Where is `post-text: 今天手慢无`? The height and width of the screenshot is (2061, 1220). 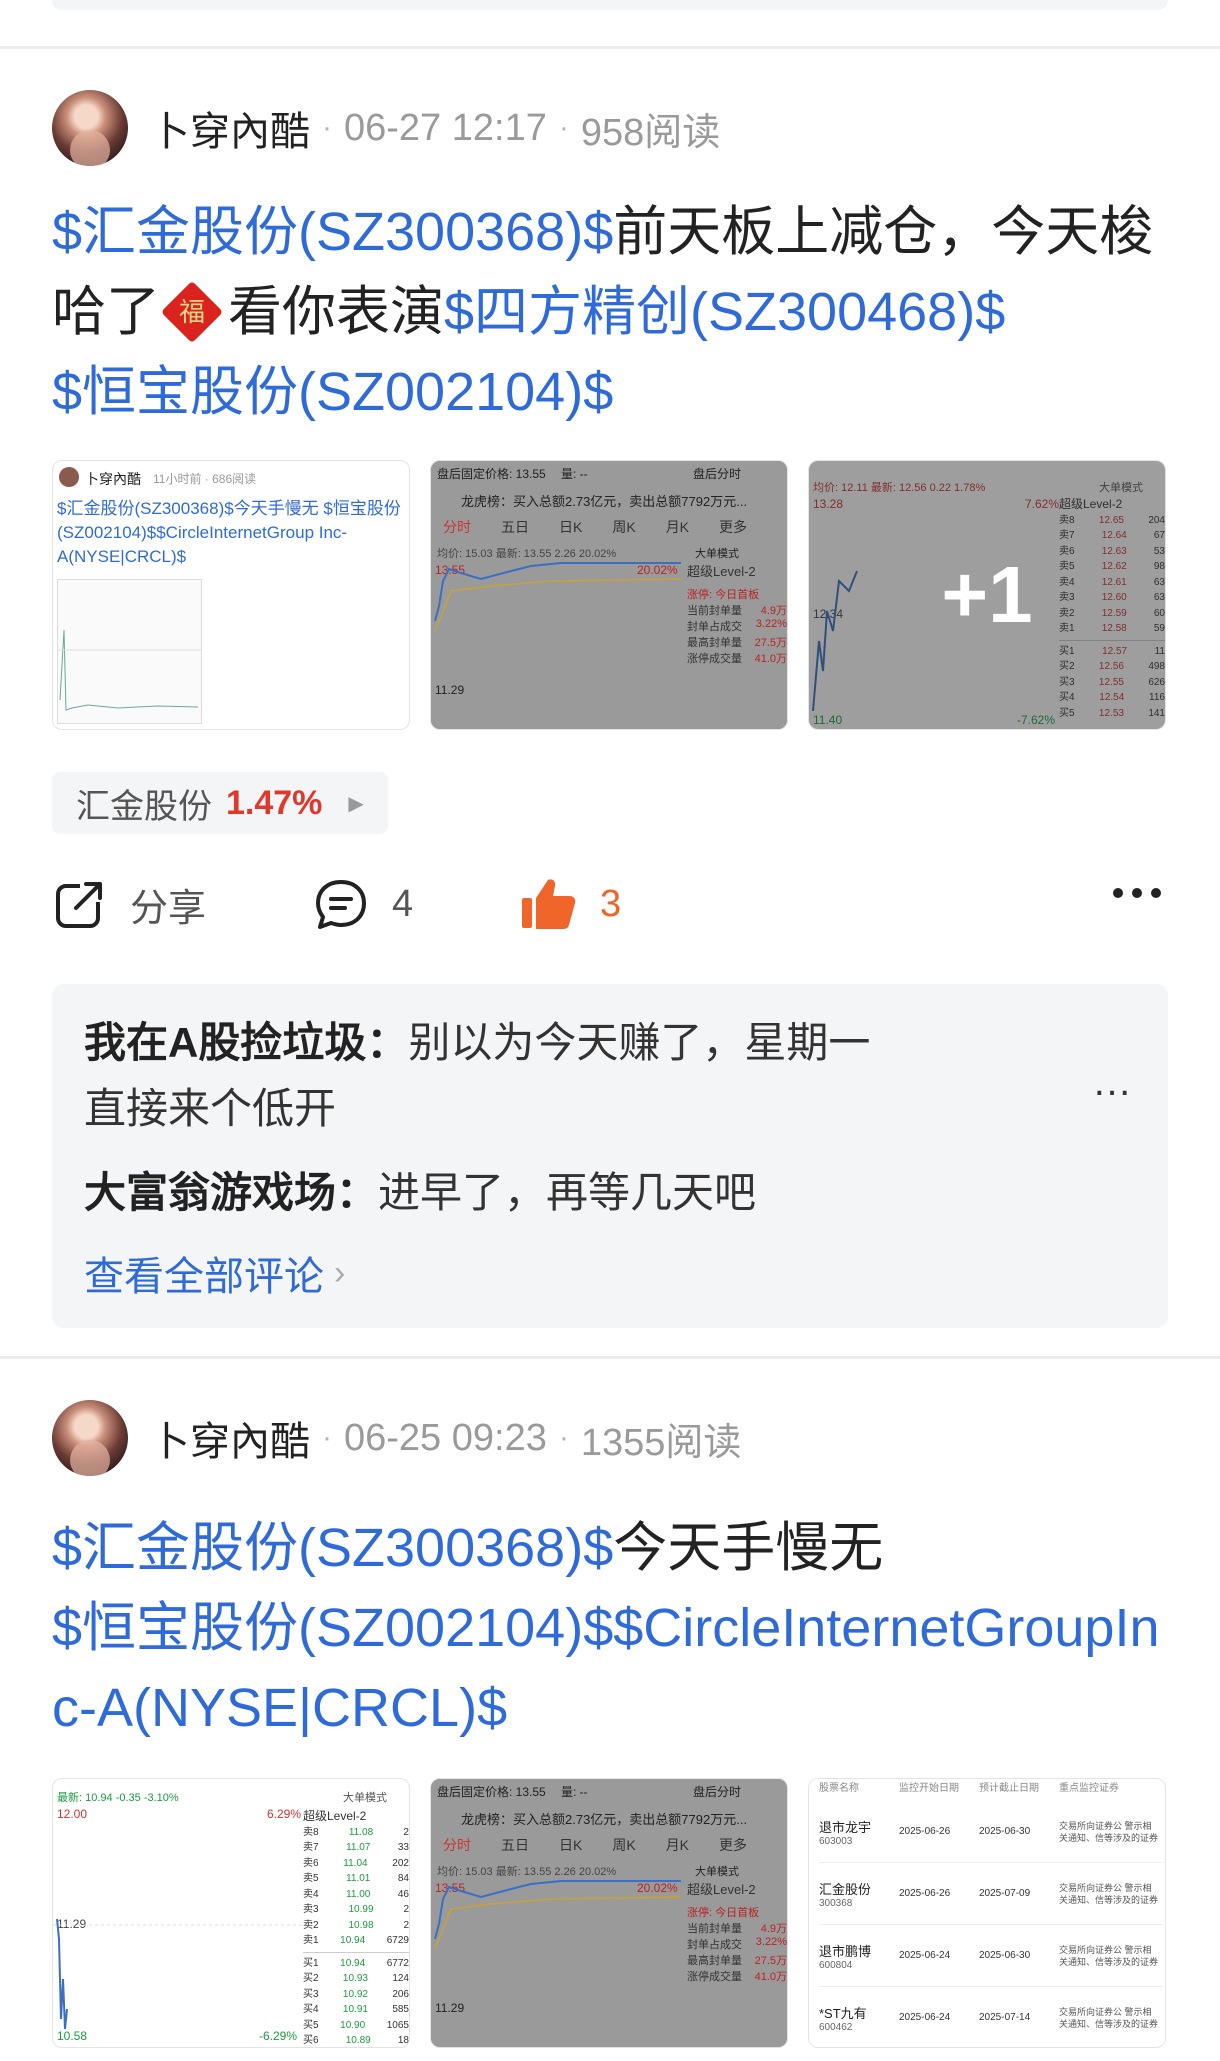
post-text: 今天手慢无 is located at coordinates (748, 1548).